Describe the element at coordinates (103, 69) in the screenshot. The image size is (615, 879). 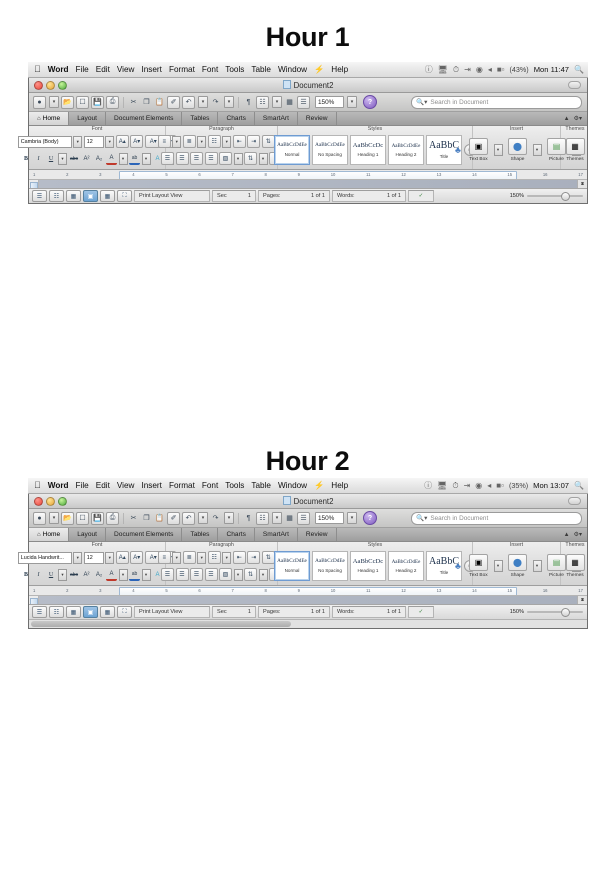
I see `menu-item-edit: Edit` at that location.